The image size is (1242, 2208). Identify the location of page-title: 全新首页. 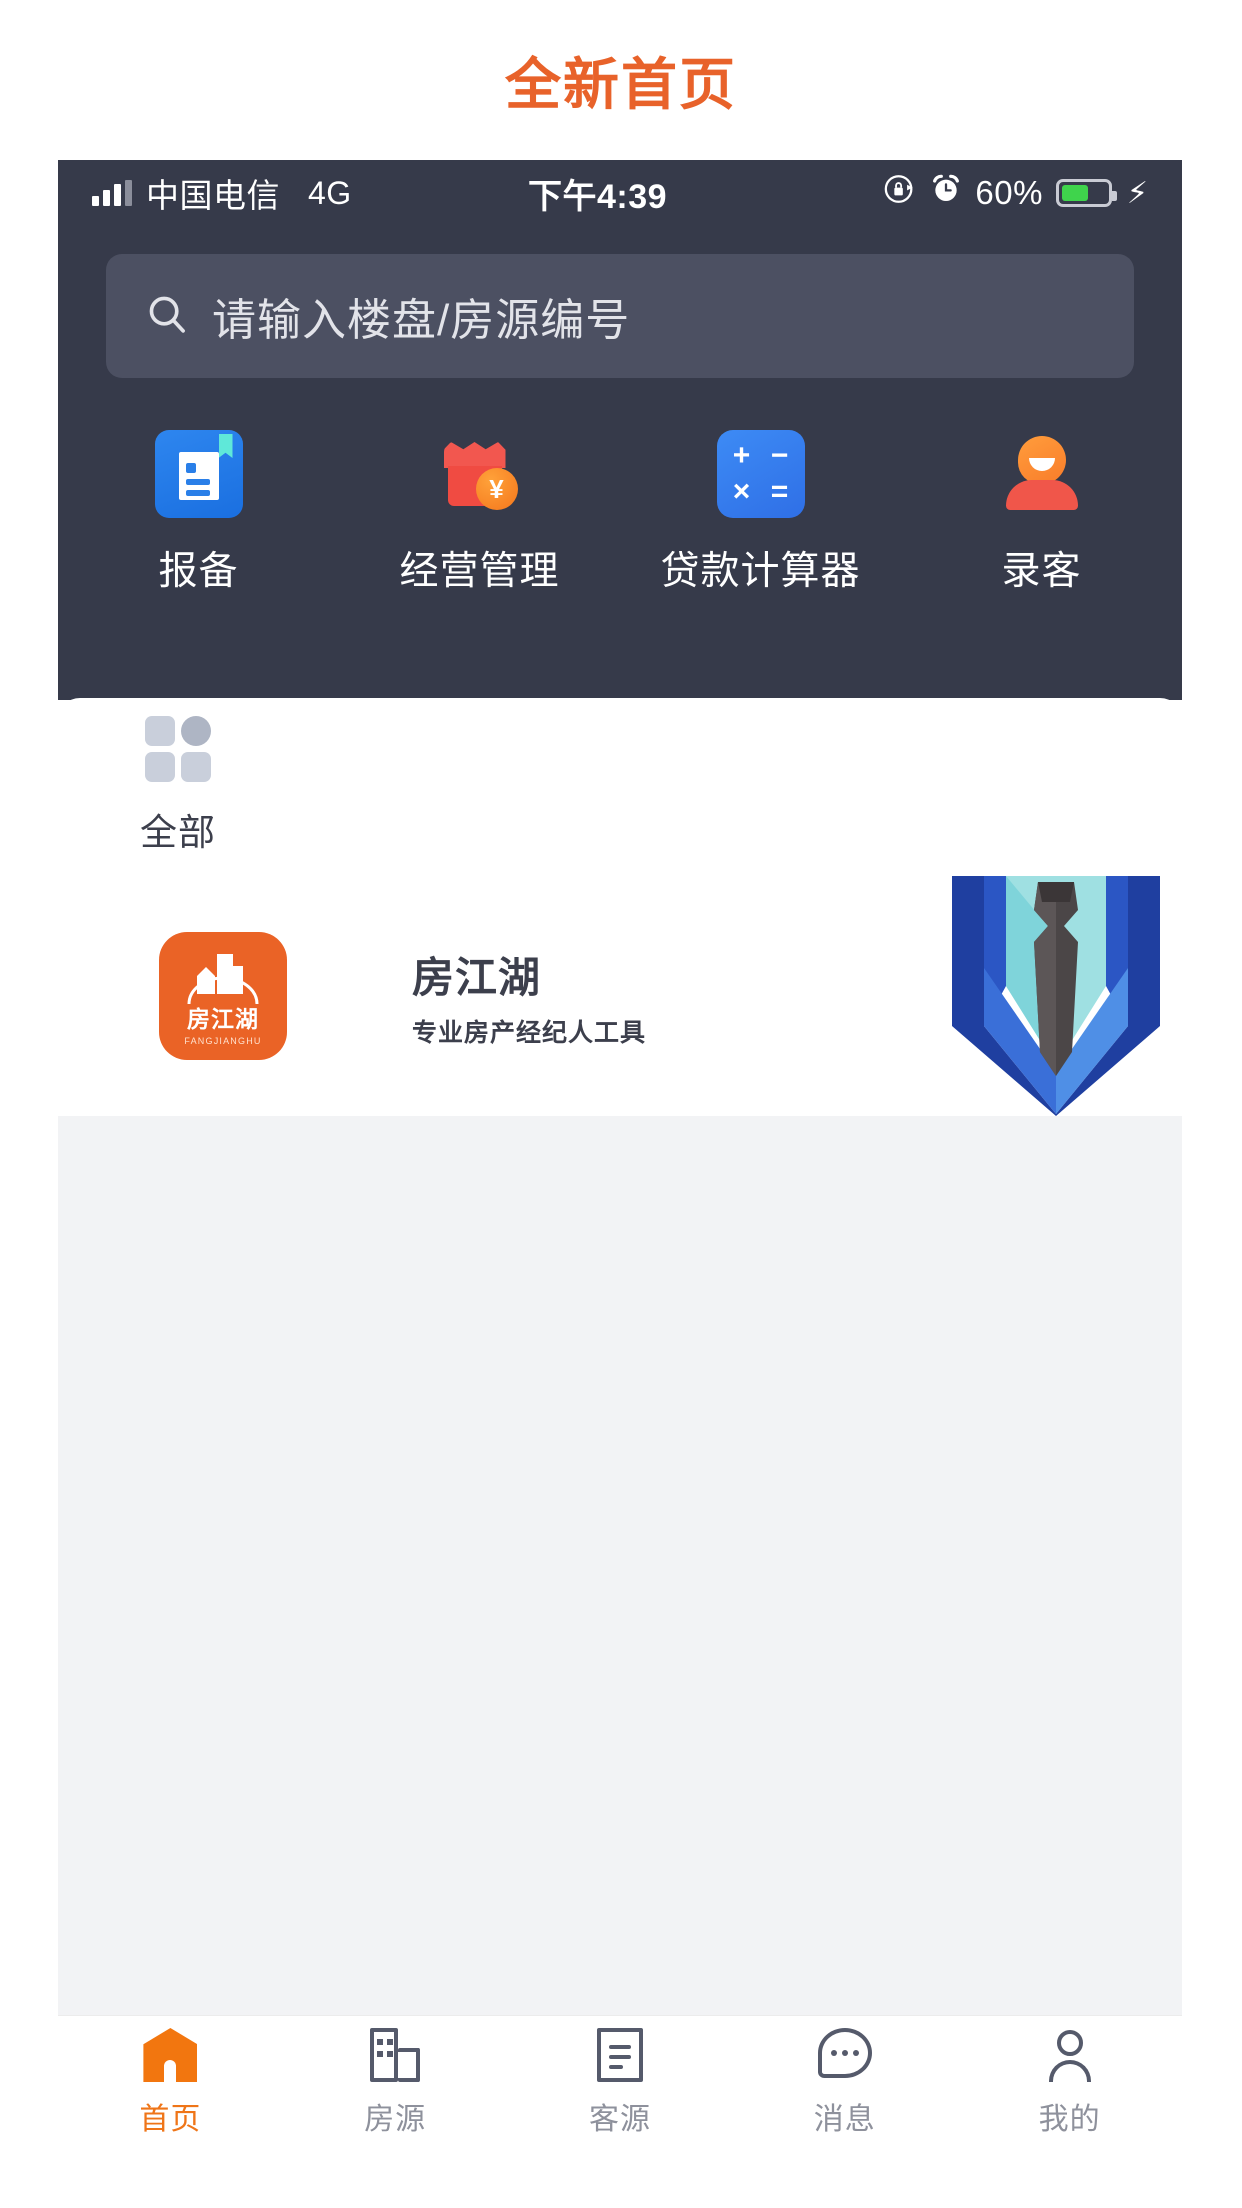
(621, 84).